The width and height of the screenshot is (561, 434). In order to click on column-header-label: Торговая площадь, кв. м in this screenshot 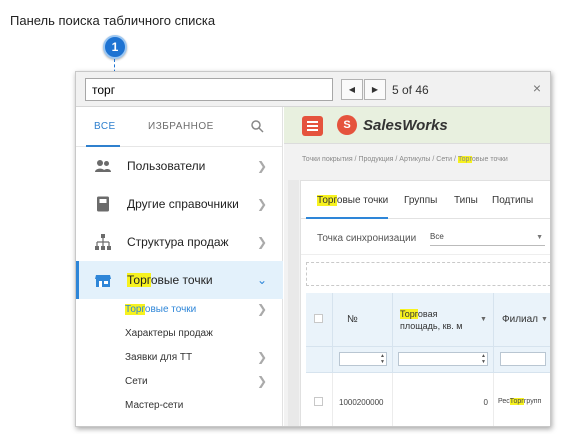, I will do `click(431, 320)`.